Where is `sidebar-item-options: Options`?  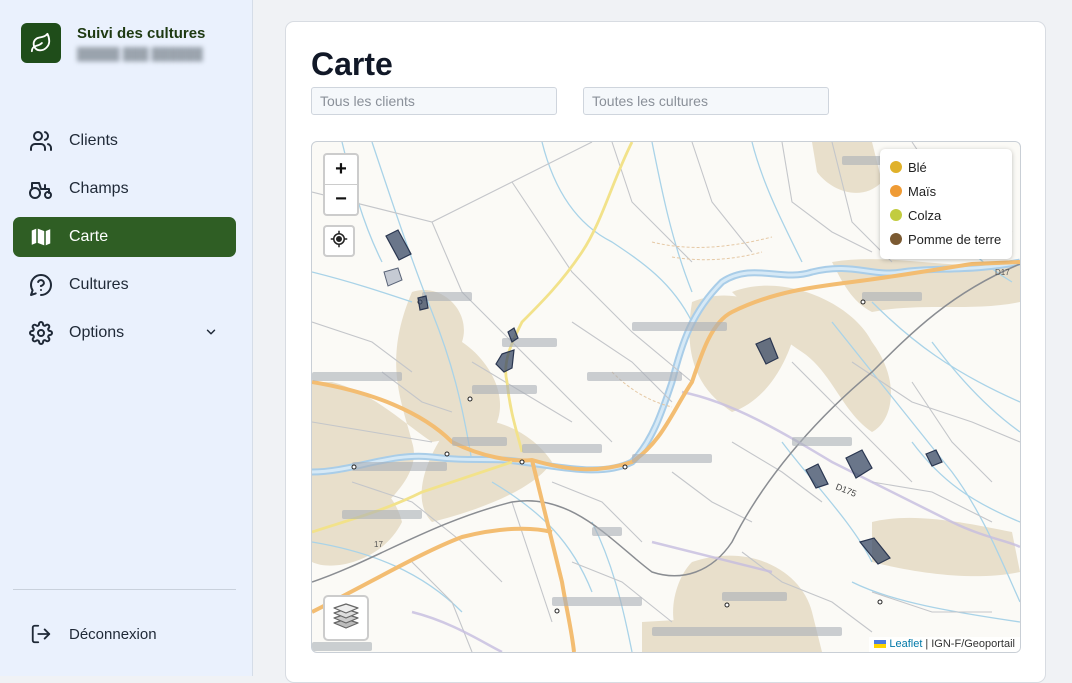 sidebar-item-options: Options is located at coordinates (124, 333).